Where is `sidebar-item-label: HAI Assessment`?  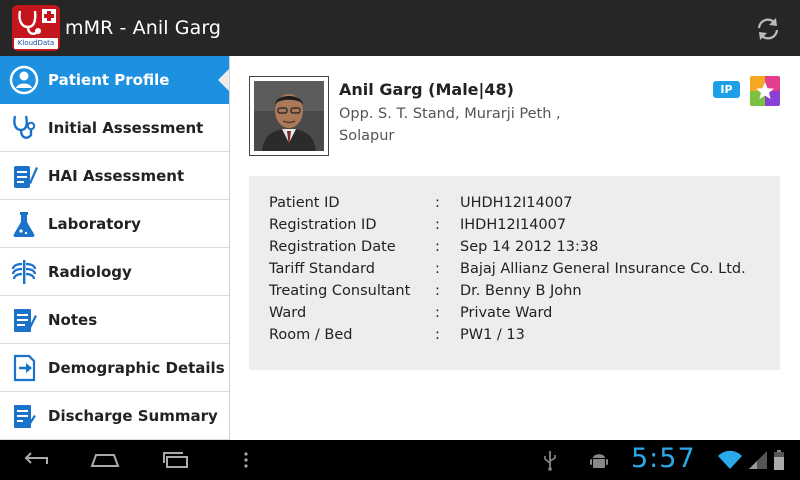 sidebar-item-label: HAI Assessment is located at coordinates (116, 175).